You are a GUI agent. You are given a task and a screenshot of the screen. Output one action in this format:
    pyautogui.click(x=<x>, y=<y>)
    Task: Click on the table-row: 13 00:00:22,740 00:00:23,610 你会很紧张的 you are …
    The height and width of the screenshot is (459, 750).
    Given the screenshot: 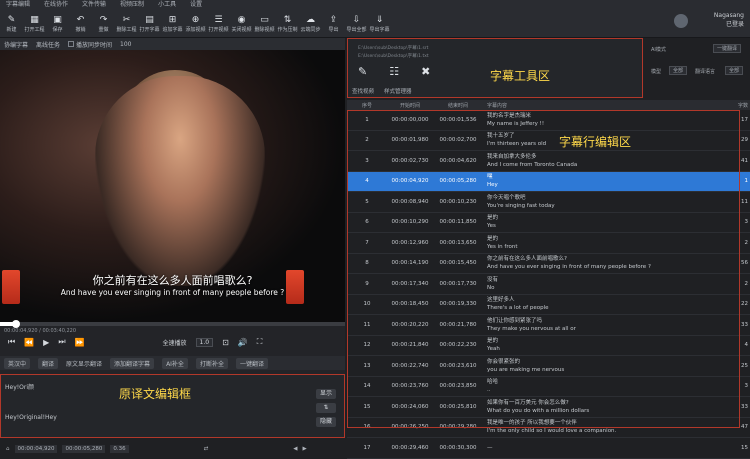 What is the action you would take?
    pyautogui.click(x=548, y=366)
    